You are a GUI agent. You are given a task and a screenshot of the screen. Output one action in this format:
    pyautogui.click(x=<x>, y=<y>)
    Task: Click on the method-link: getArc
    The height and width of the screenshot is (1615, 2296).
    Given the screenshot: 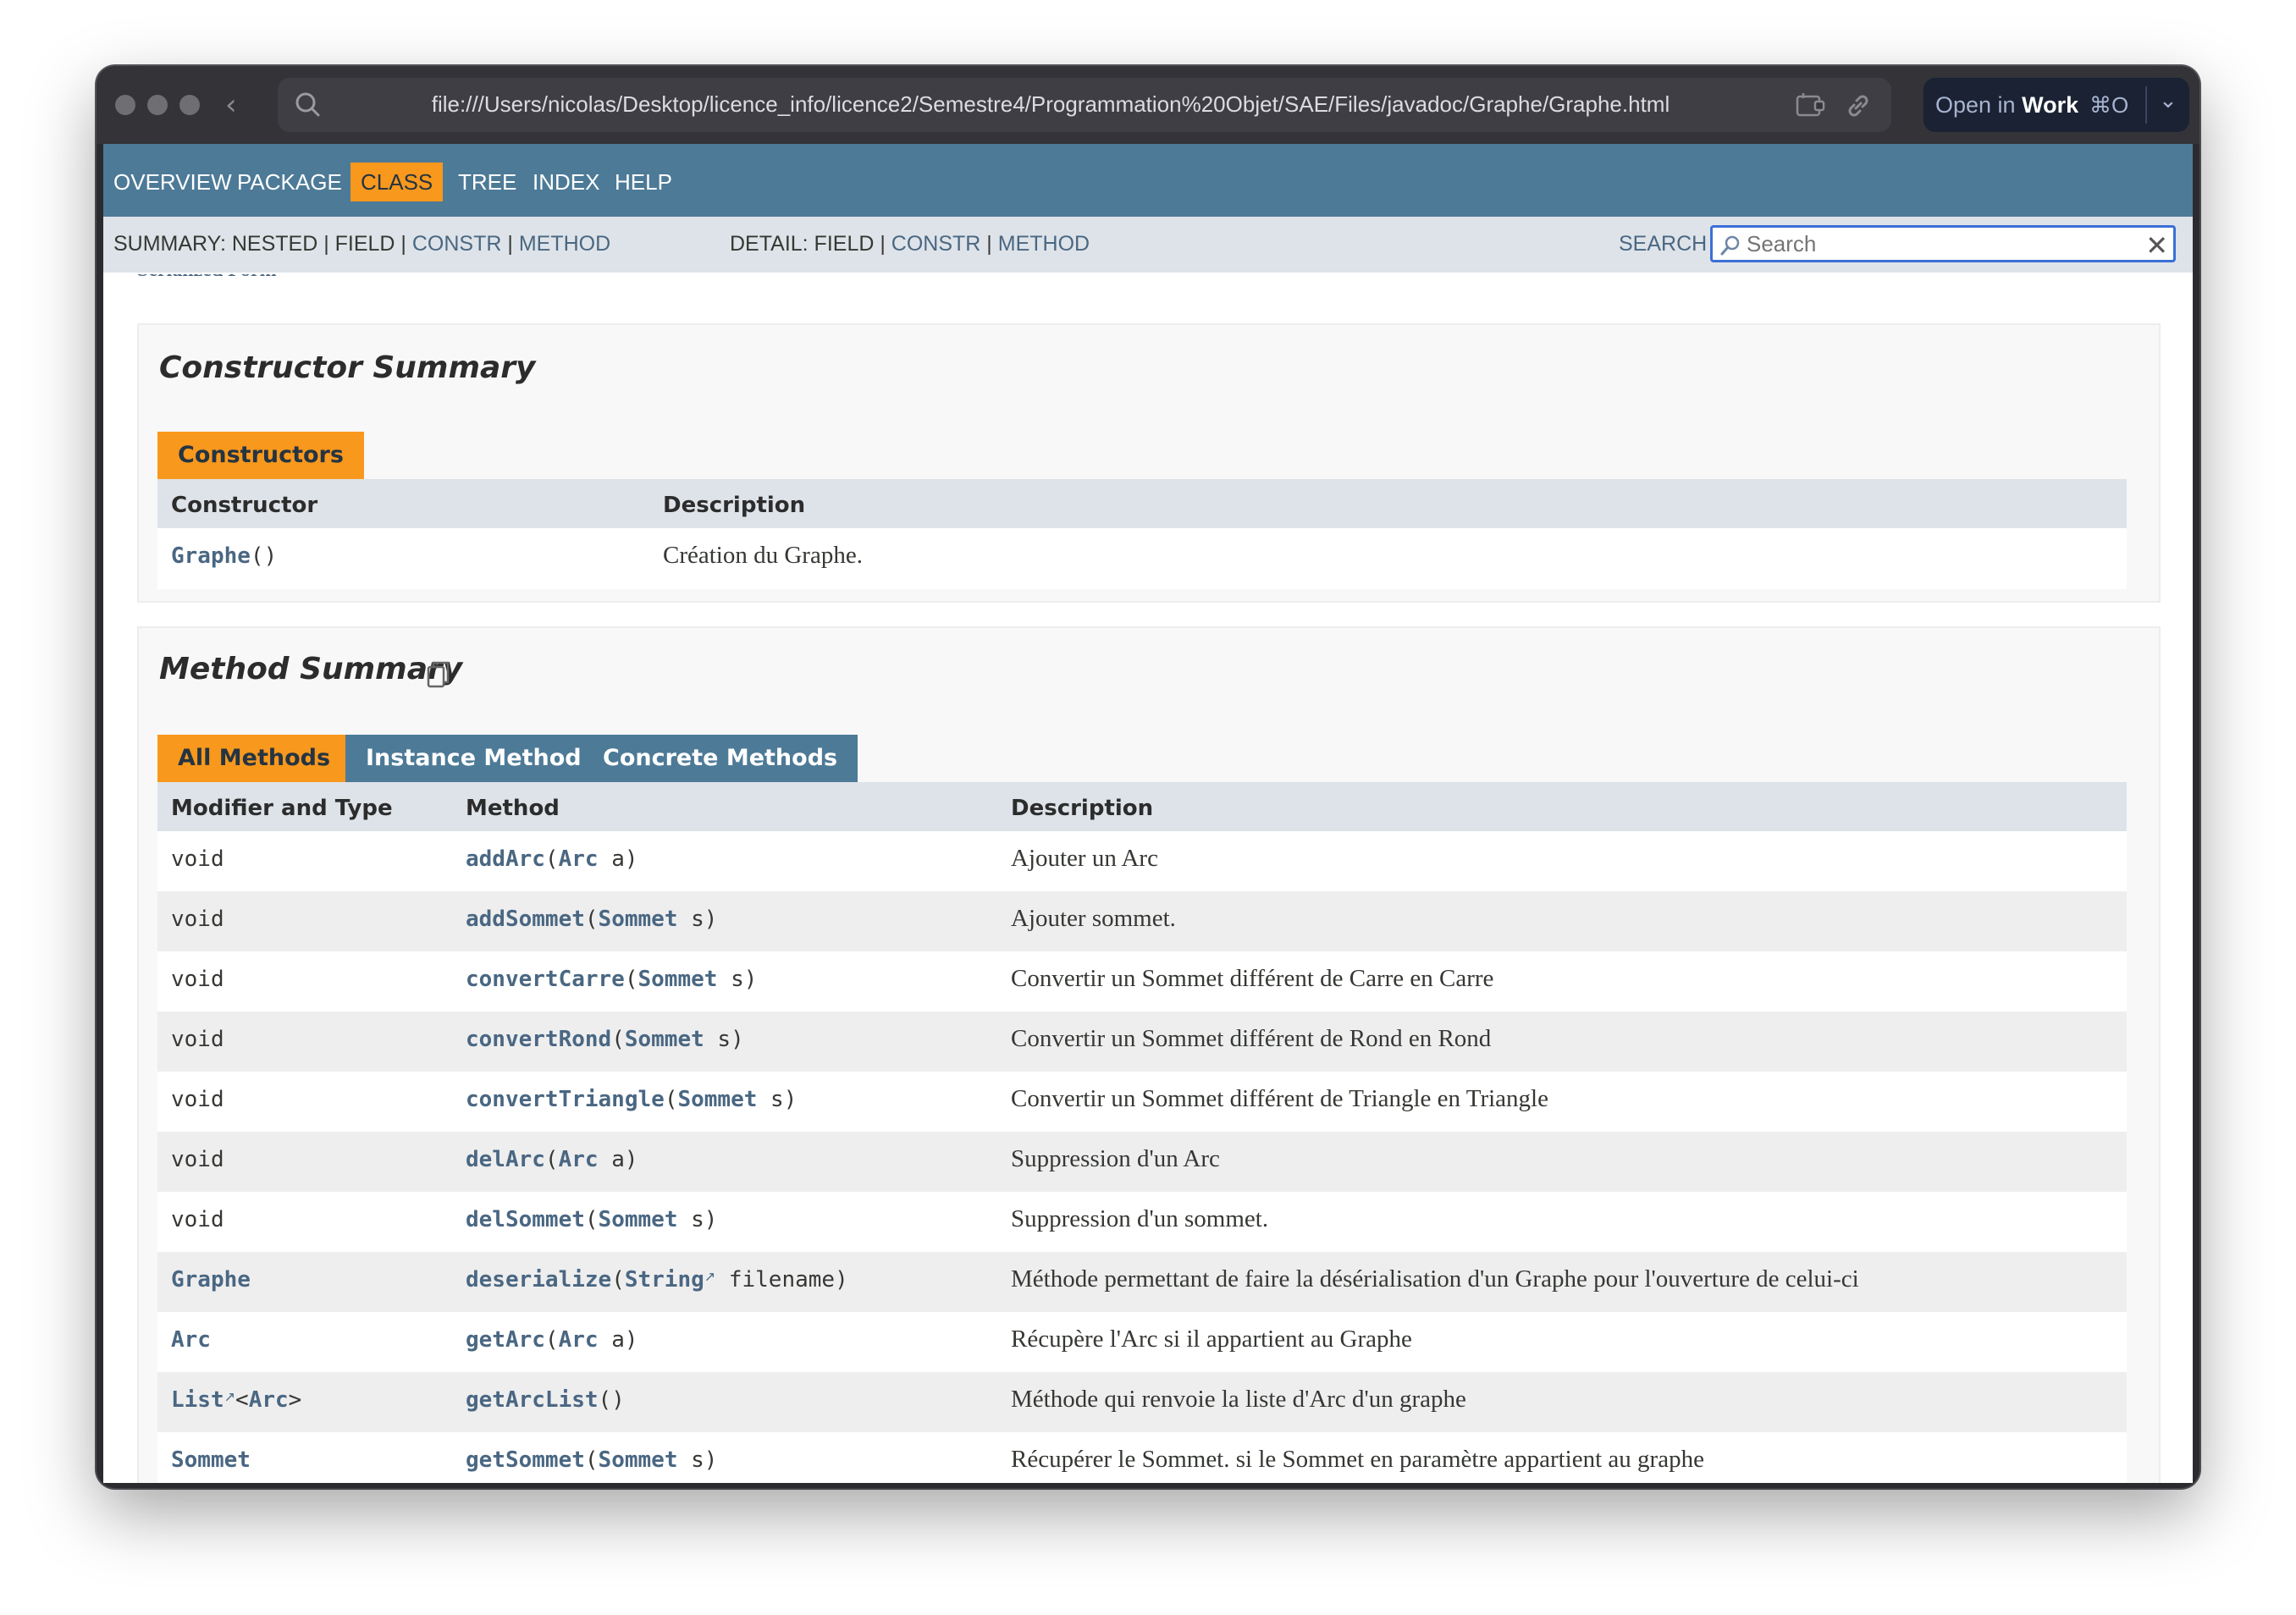 What is the action you would take?
    pyautogui.click(x=505, y=1340)
    